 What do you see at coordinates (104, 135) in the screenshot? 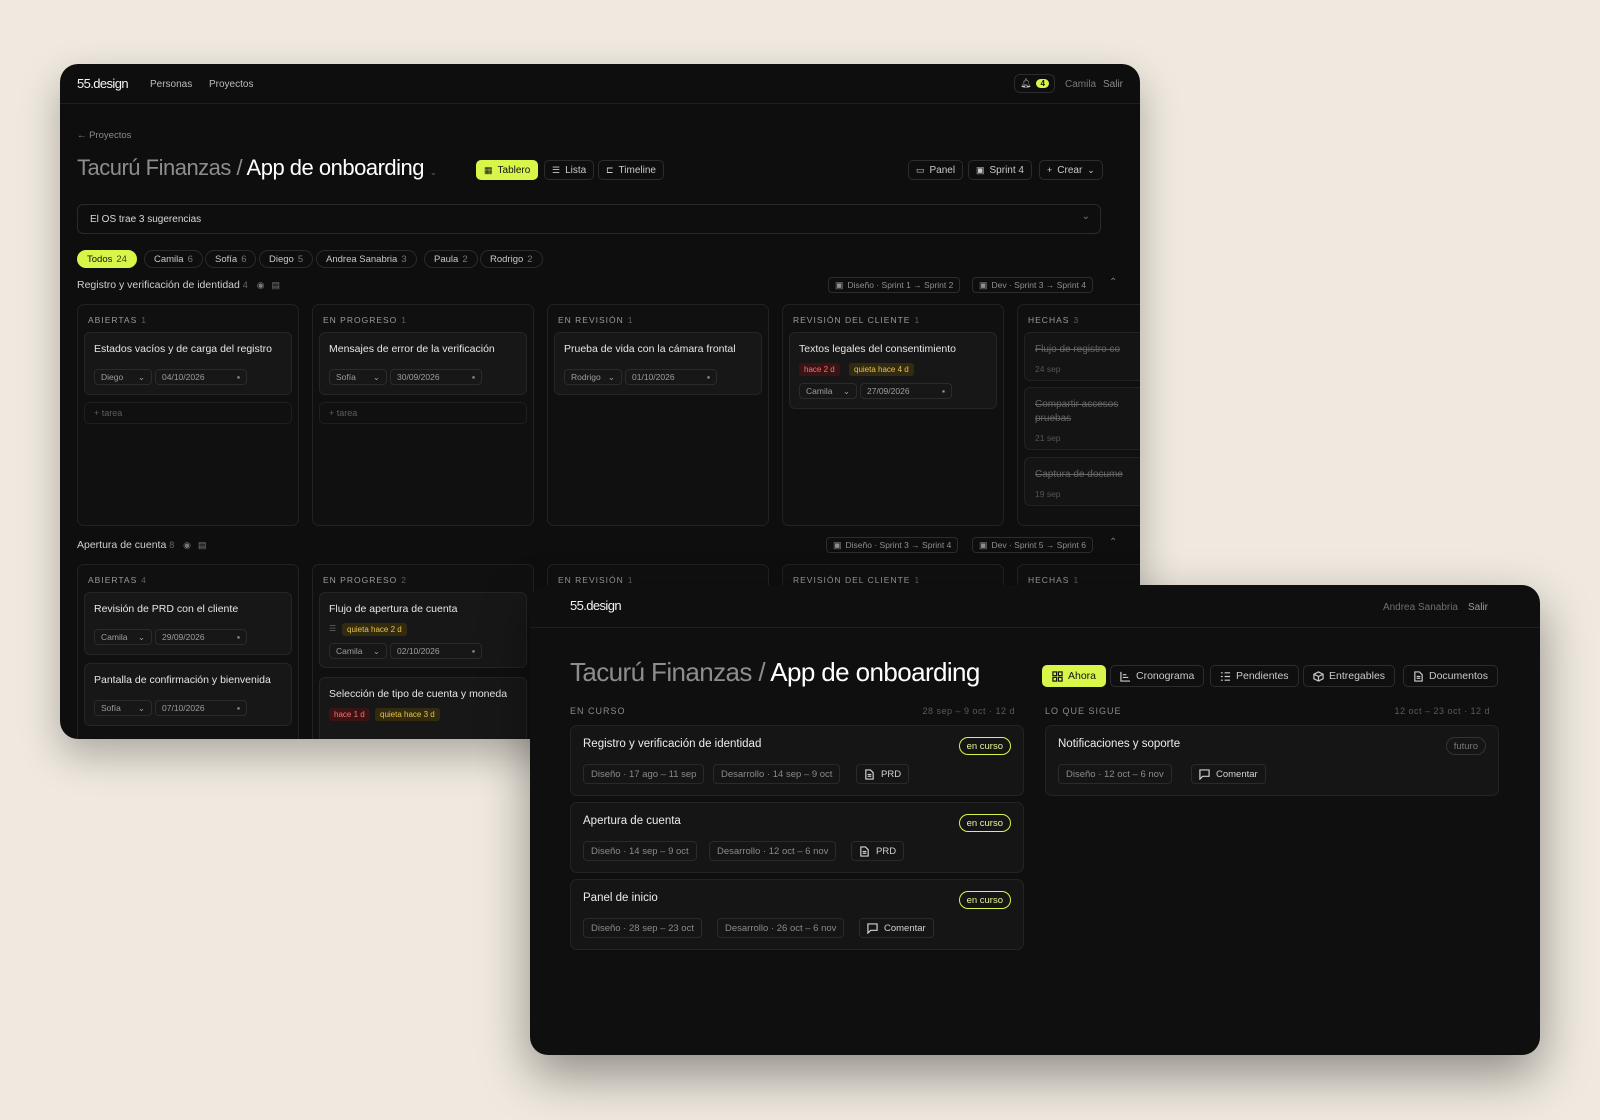
I see `breadcrumb: ← Proyectos` at bounding box center [104, 135].